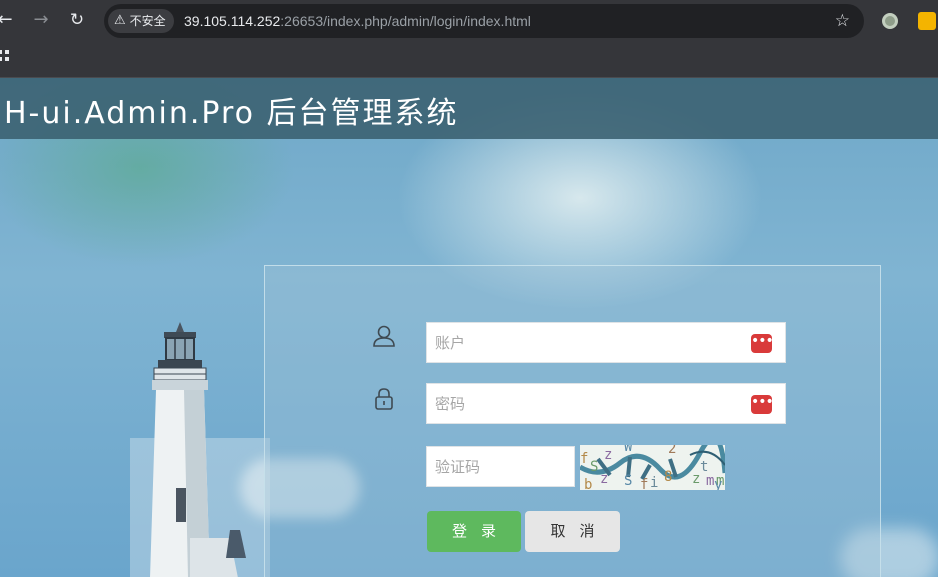 This screenshot has height=577, width=938. I want to click on account-input, so click(606, 342).